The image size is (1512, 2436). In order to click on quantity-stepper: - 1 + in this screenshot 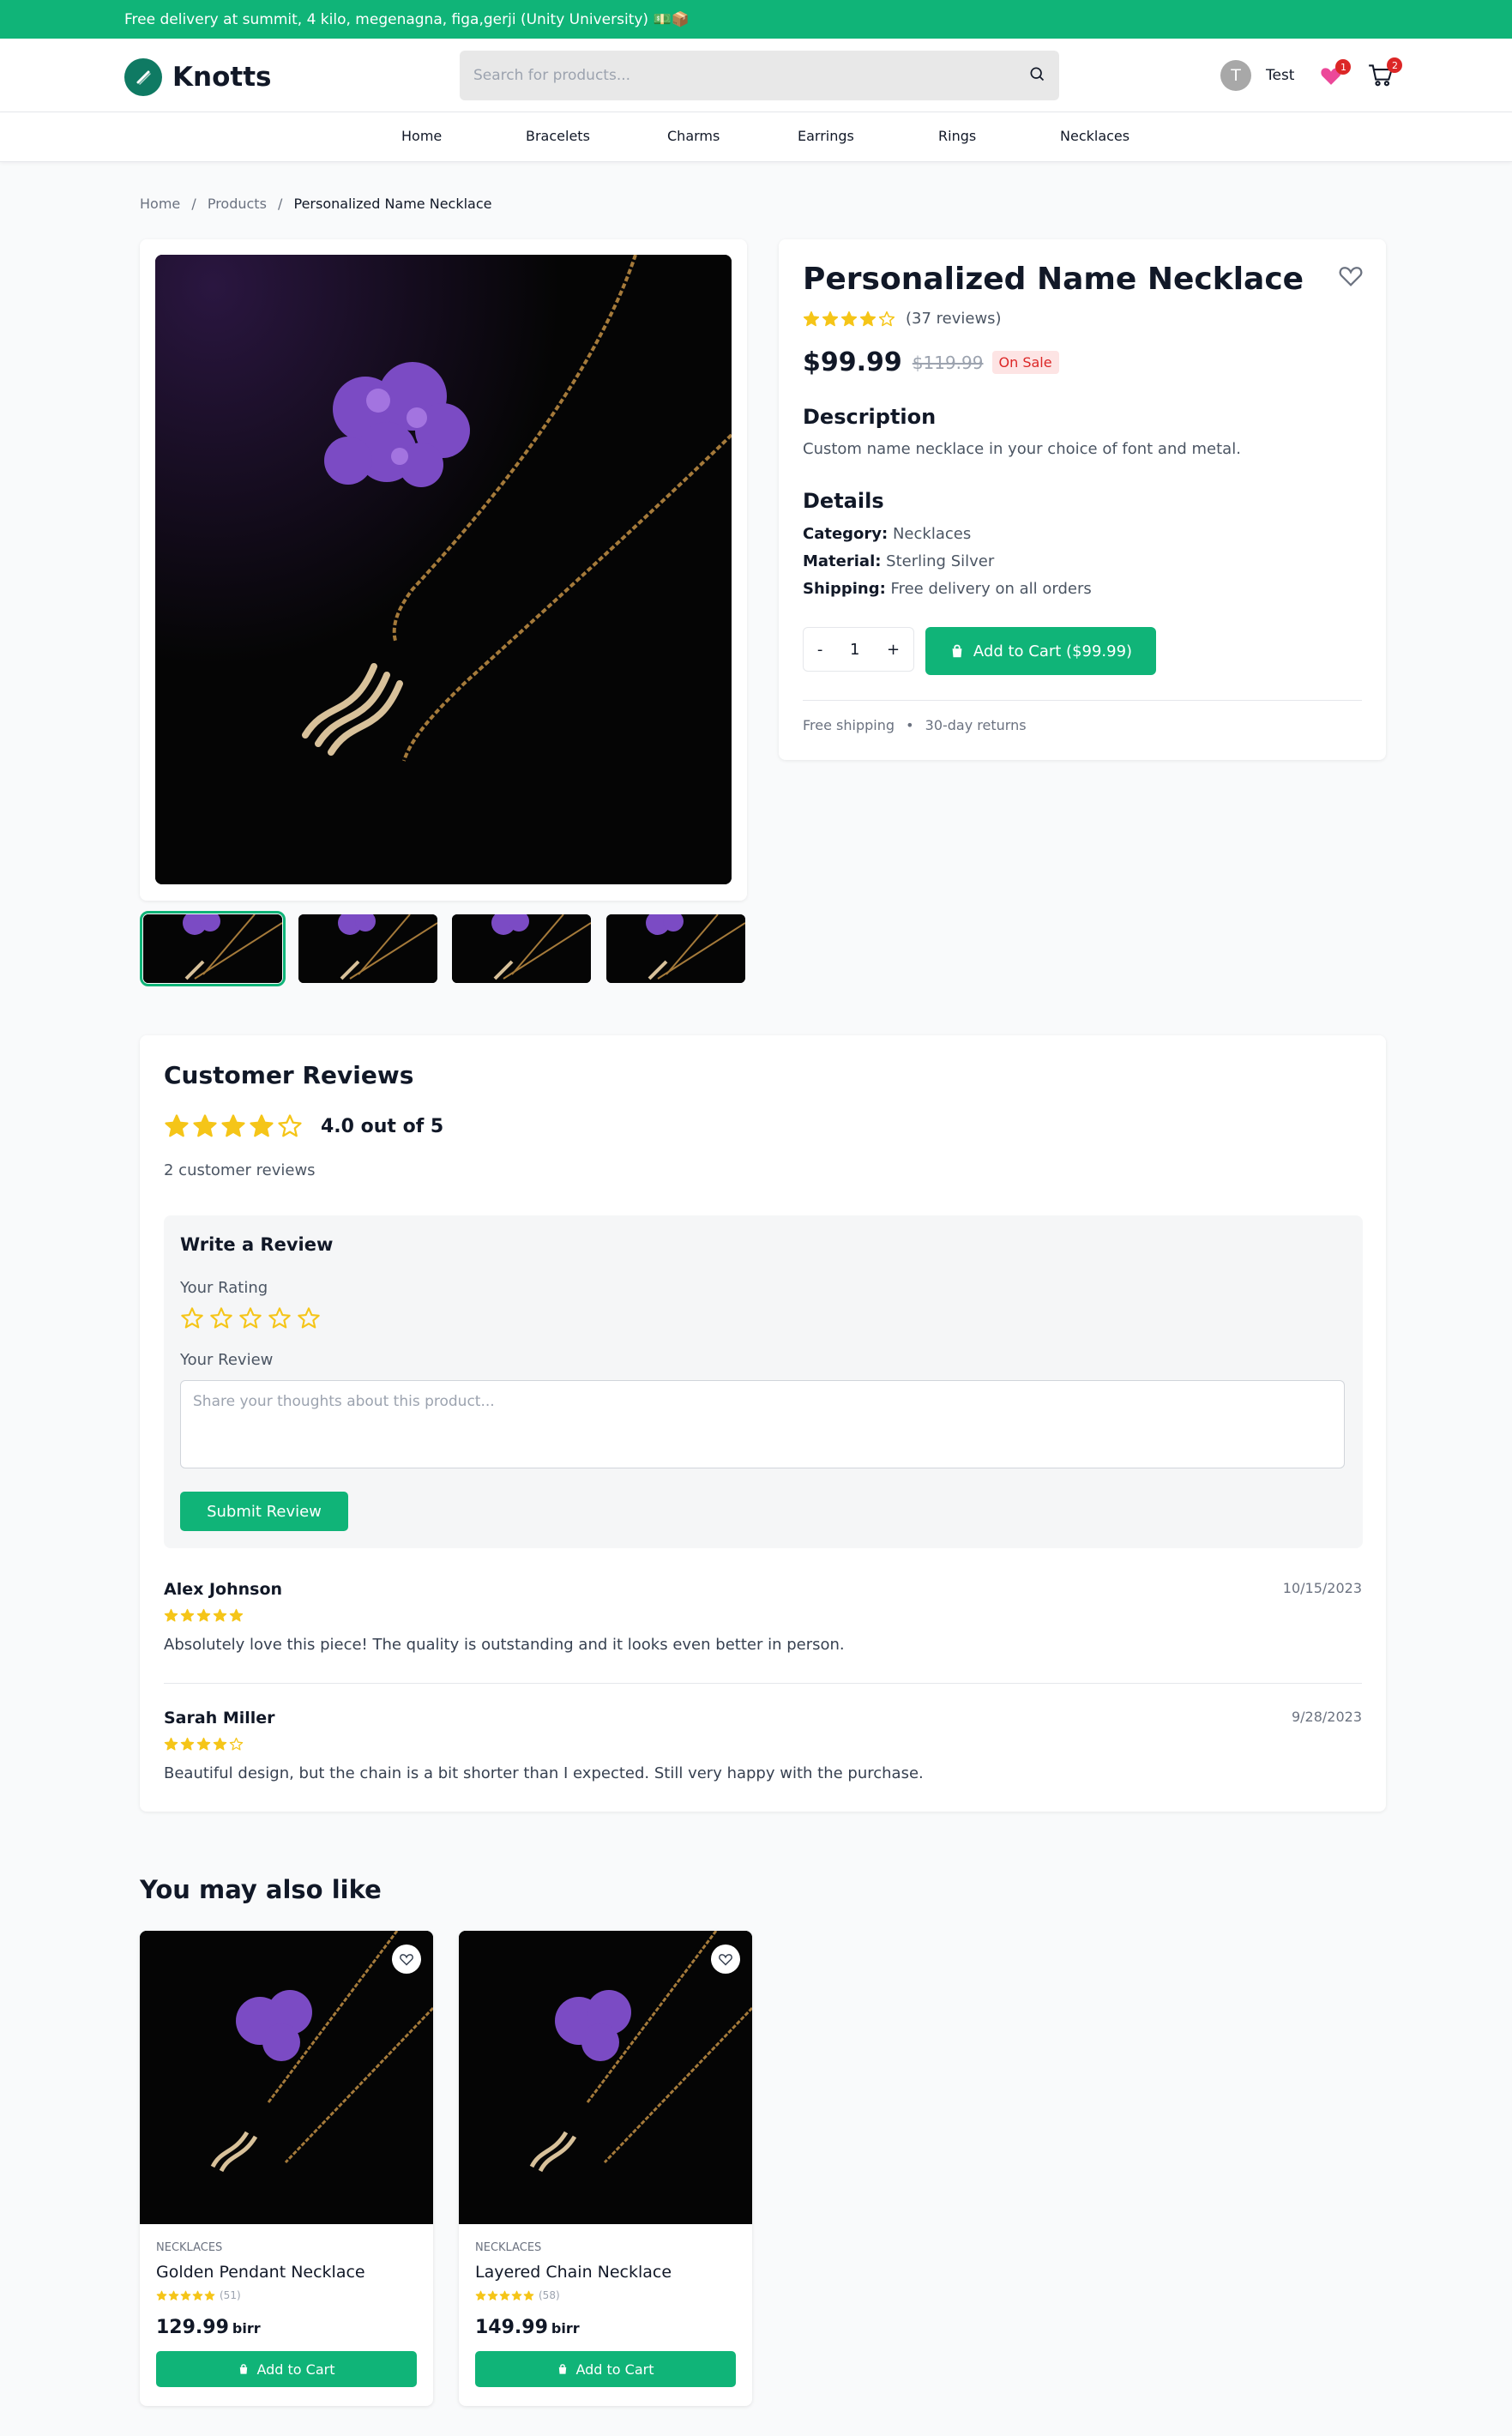, I will do `click(858, 649)`.